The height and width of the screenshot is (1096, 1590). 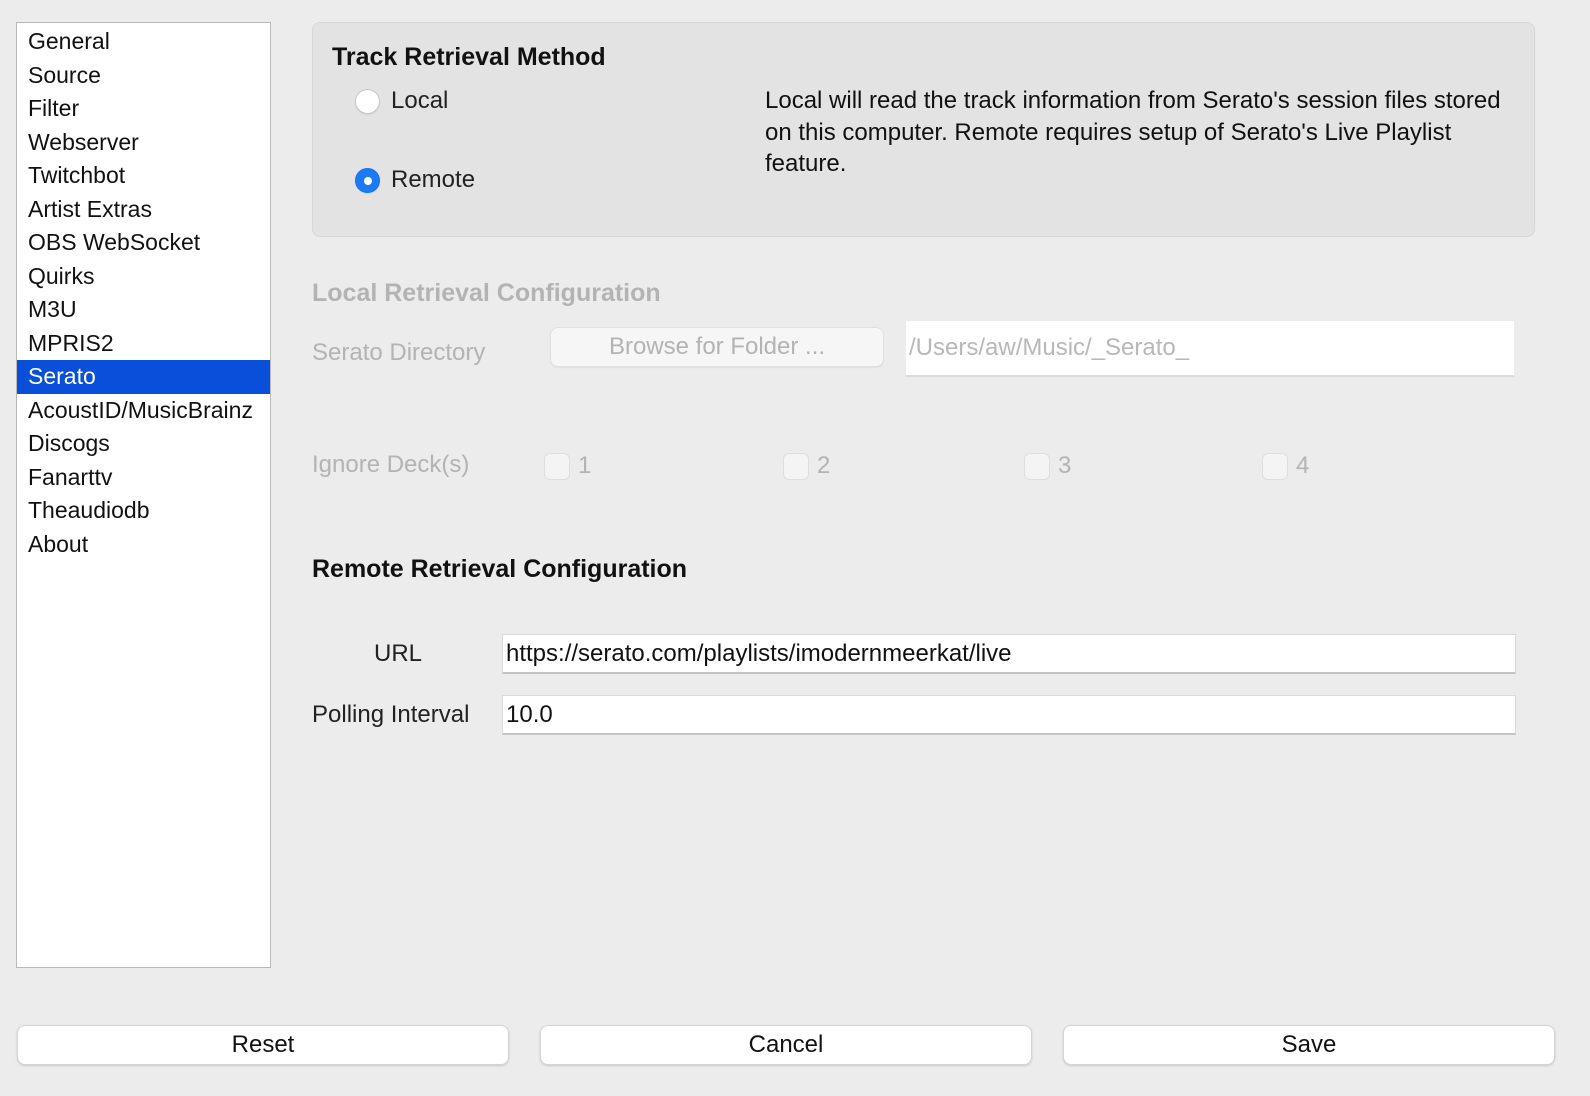 I want to click on sidebar-item-about: About, so click(x=143, y=545).